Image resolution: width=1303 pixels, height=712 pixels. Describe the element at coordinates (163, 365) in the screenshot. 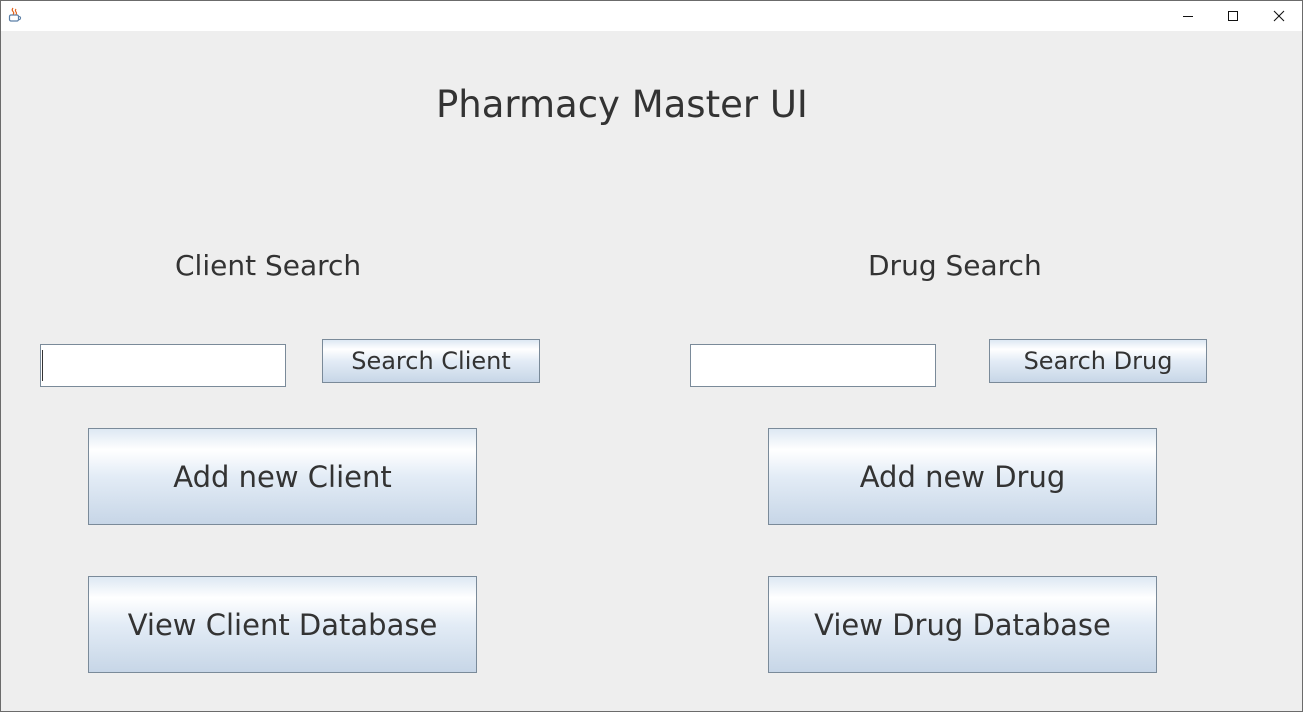

I see `client-search-input` at that location.